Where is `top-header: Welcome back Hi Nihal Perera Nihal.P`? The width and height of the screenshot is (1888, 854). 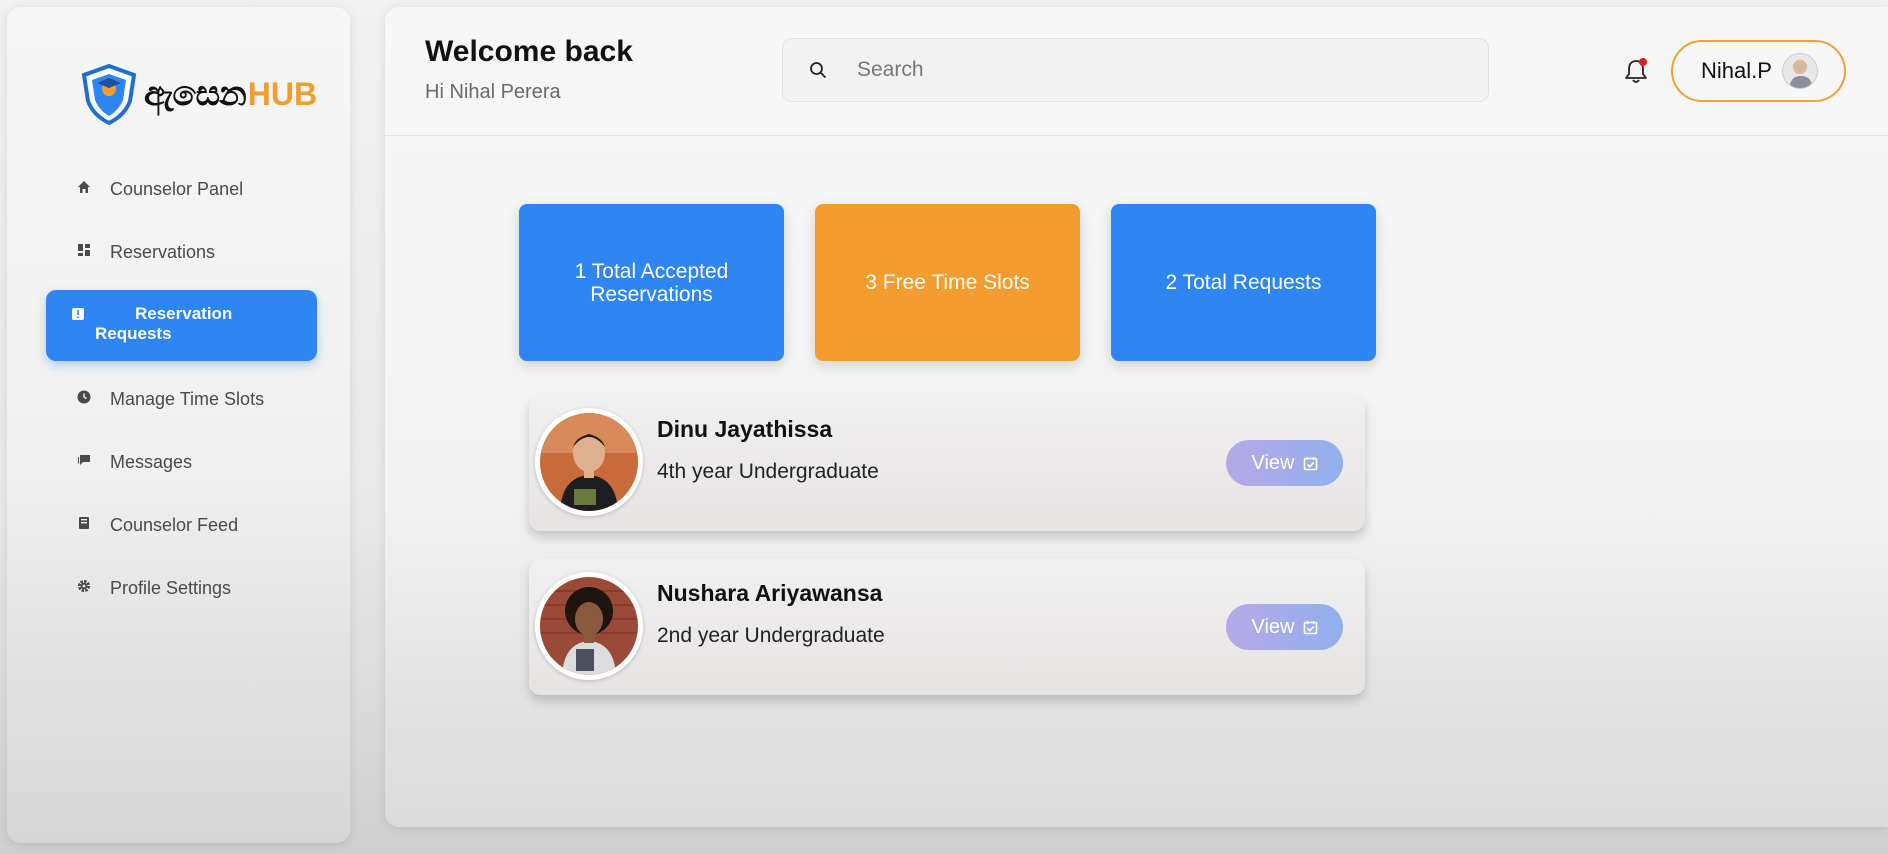 top-header: Welcome back Hi Nihal Perera Nihal.P is located at coordinates (1136, 71).